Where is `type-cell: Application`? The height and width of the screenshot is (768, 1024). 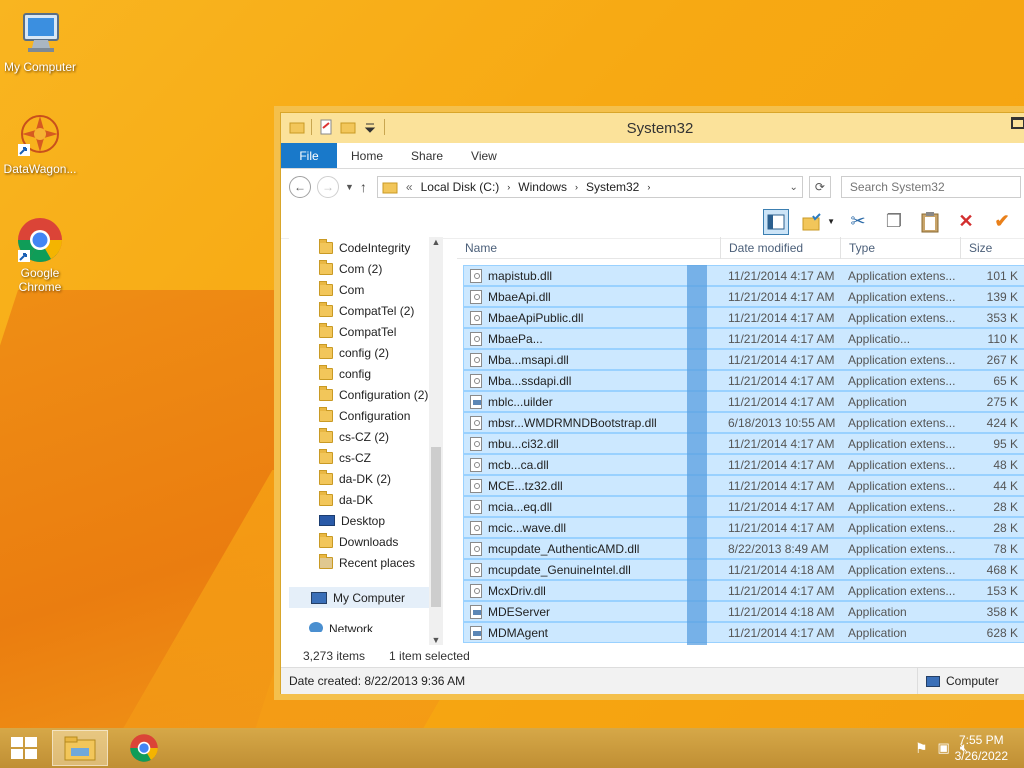
type-cell: Application is located at coordinates (877, 611).